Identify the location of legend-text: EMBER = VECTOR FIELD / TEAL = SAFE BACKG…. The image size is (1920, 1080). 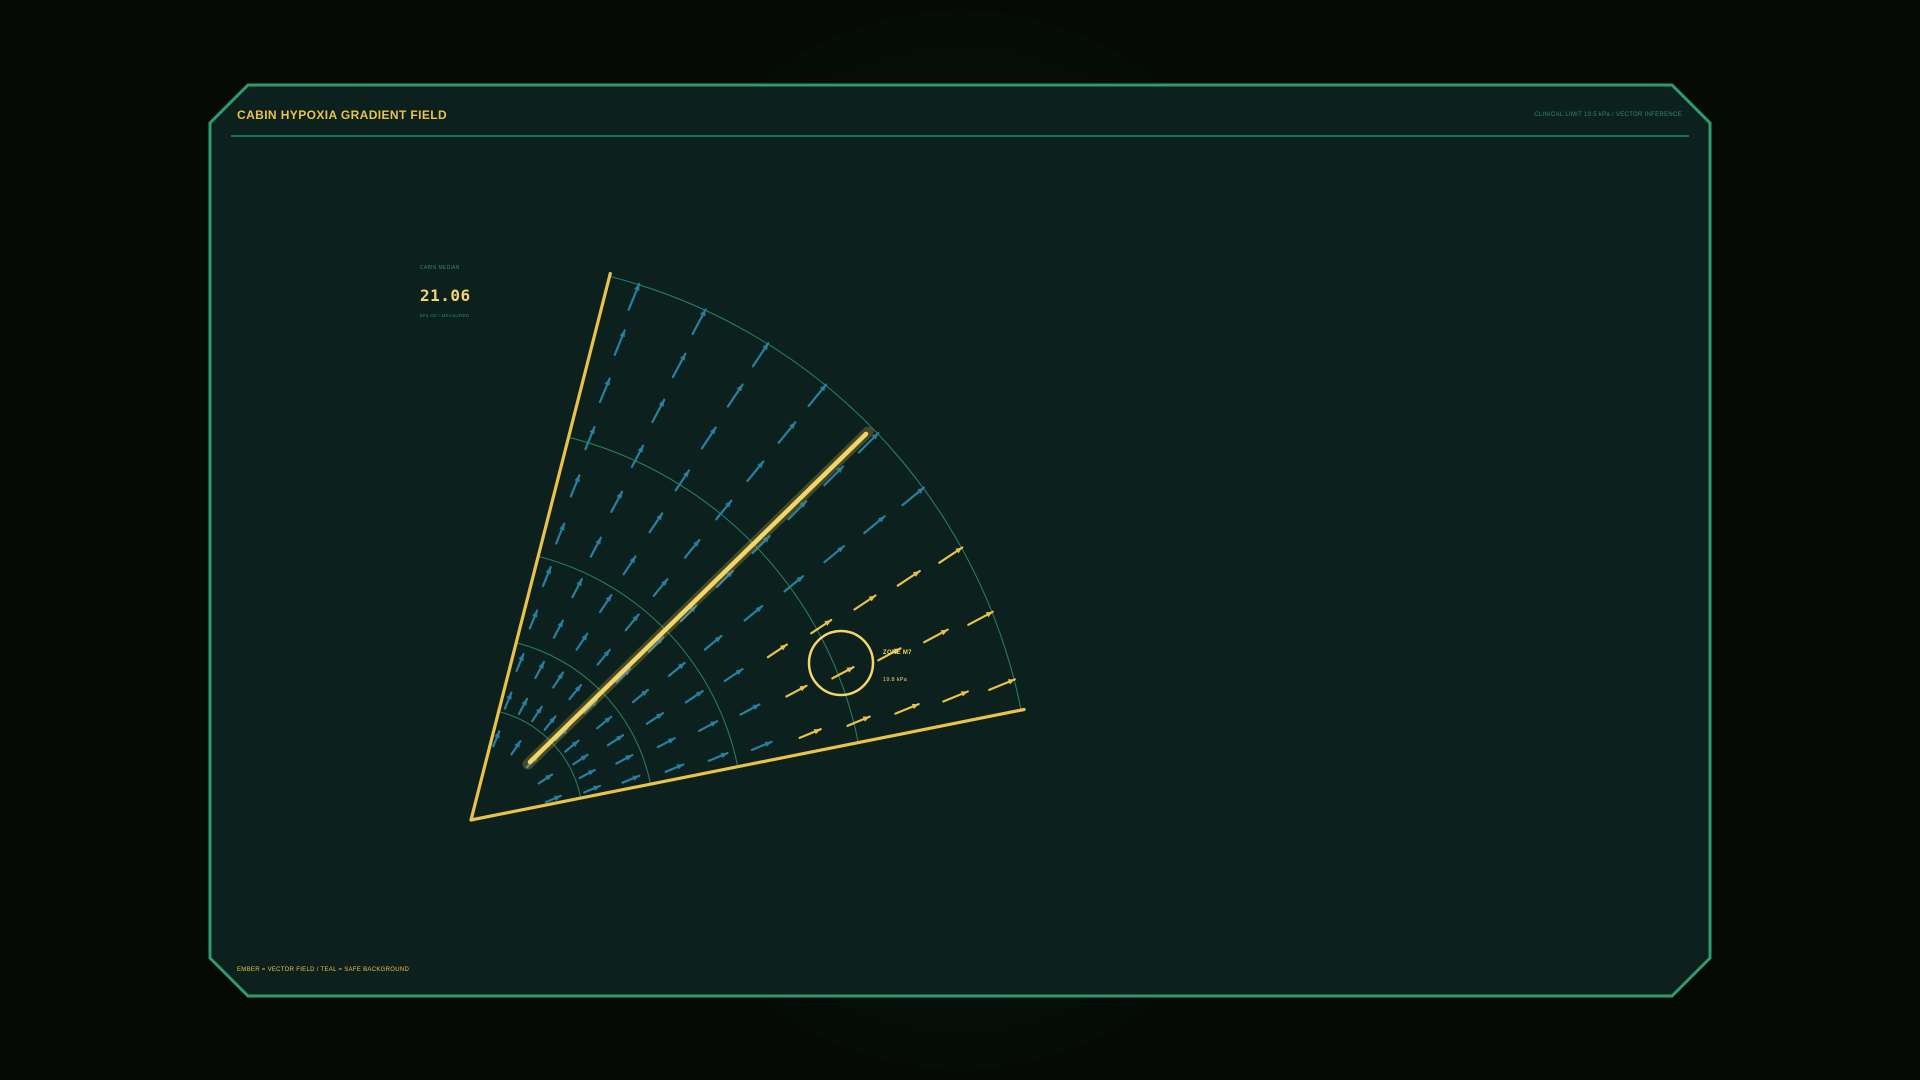
(323, 970).